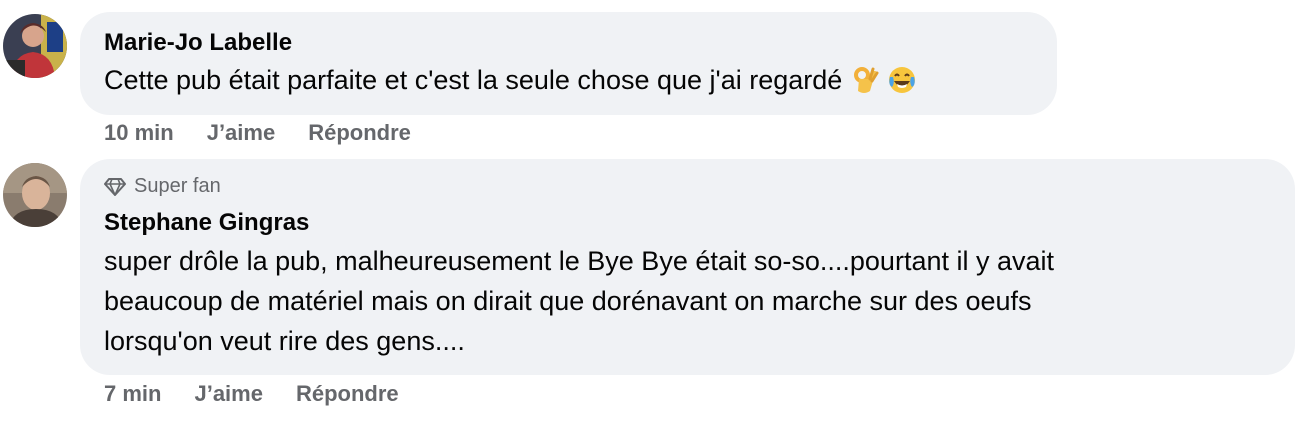 This screenshot has width=1310, height=424. What do you see at coordinates (206, 223) in the screenshot?
I see `comment-author: Stephane Gingras` at bounding box center [206, 223].